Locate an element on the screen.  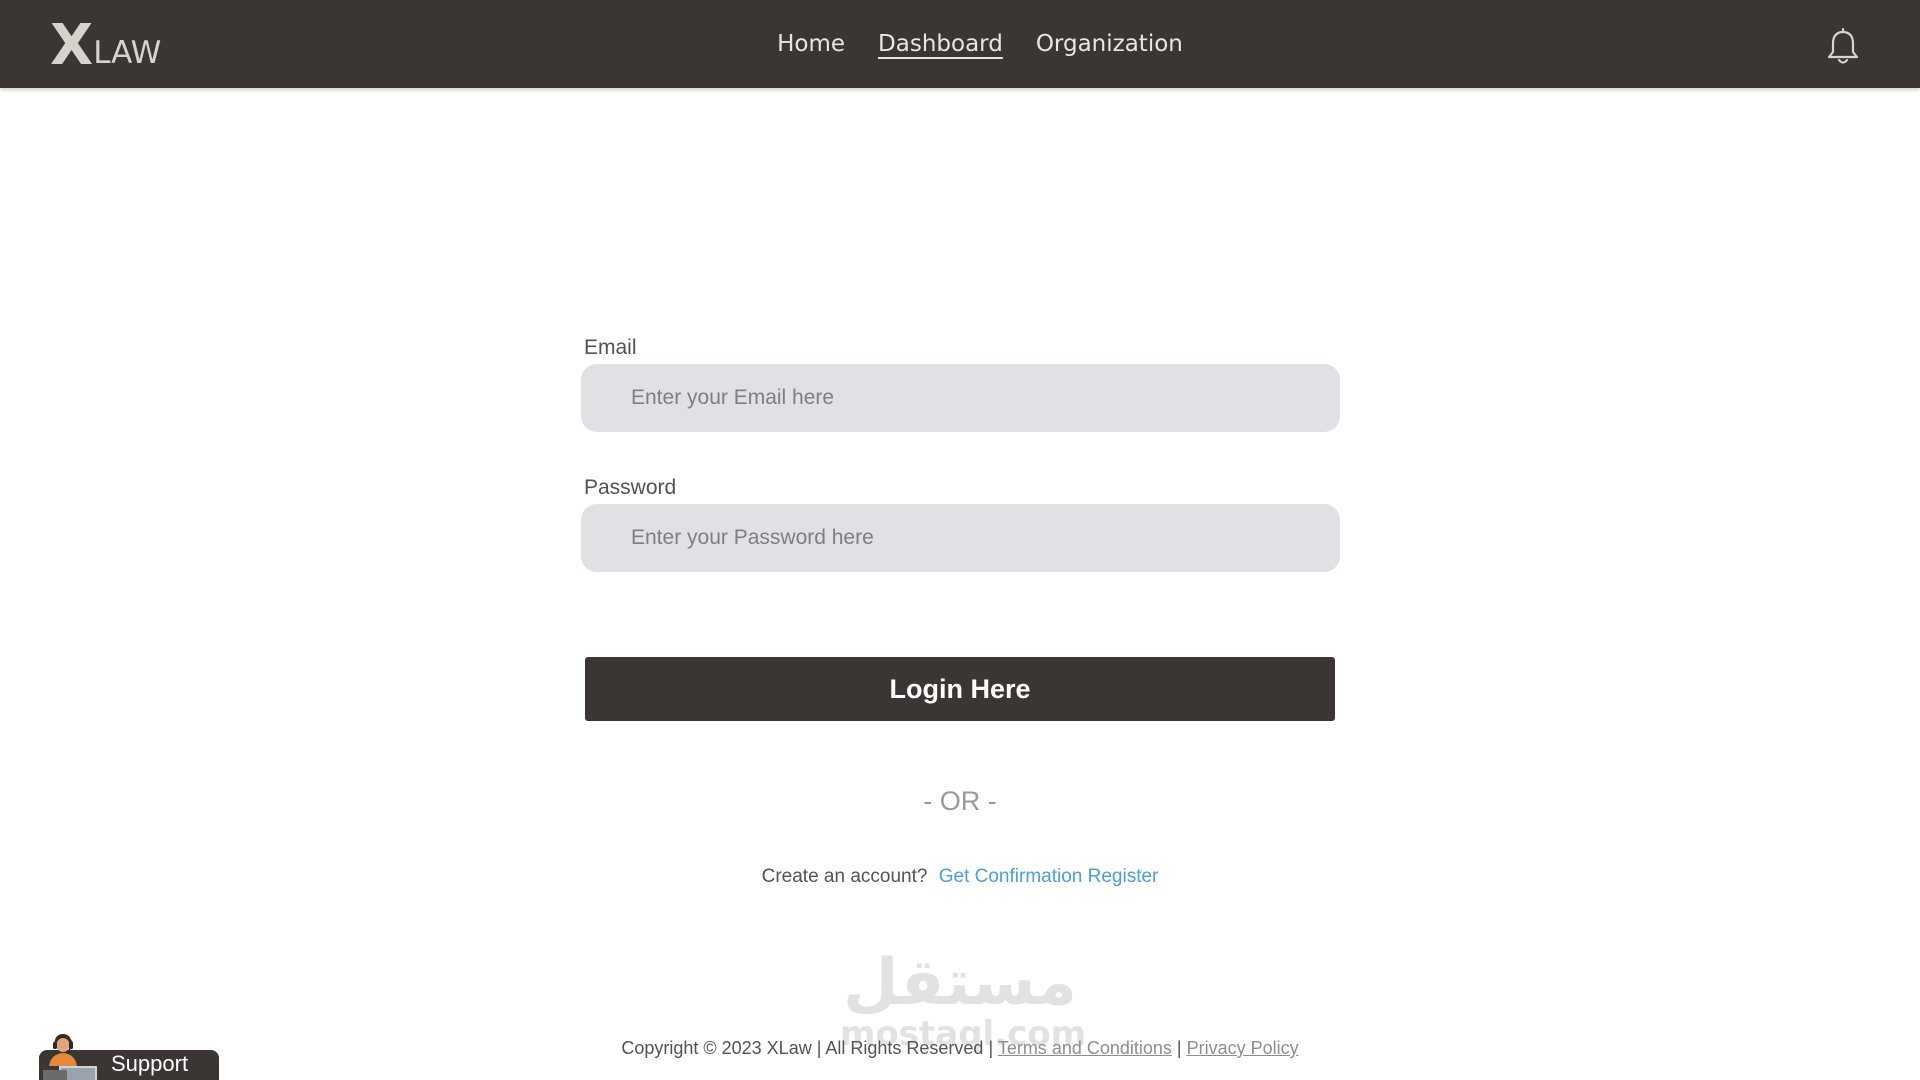
nav-dashboard: Dashboard is located at coordinates (940, 44).